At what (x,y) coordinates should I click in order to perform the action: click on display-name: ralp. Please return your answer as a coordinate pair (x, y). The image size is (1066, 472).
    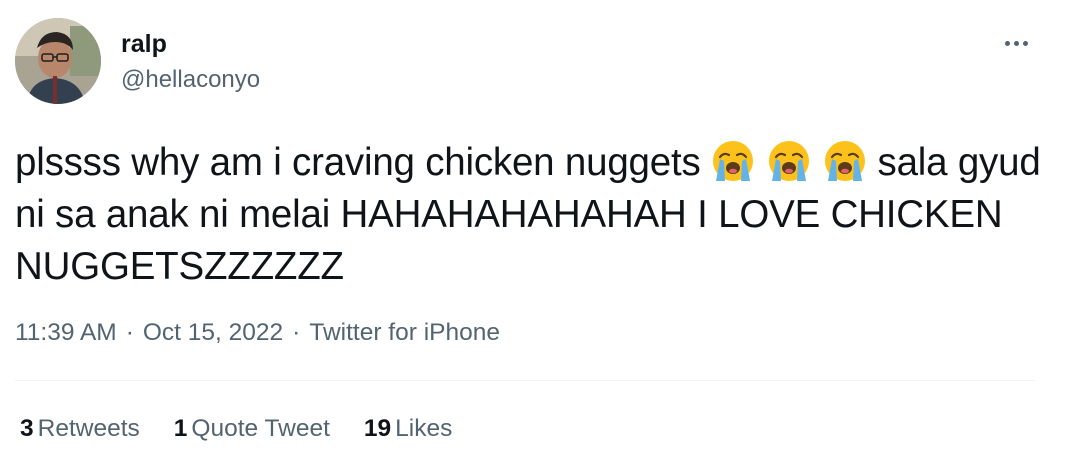
    Looking at the image, I should click on (144, 44).